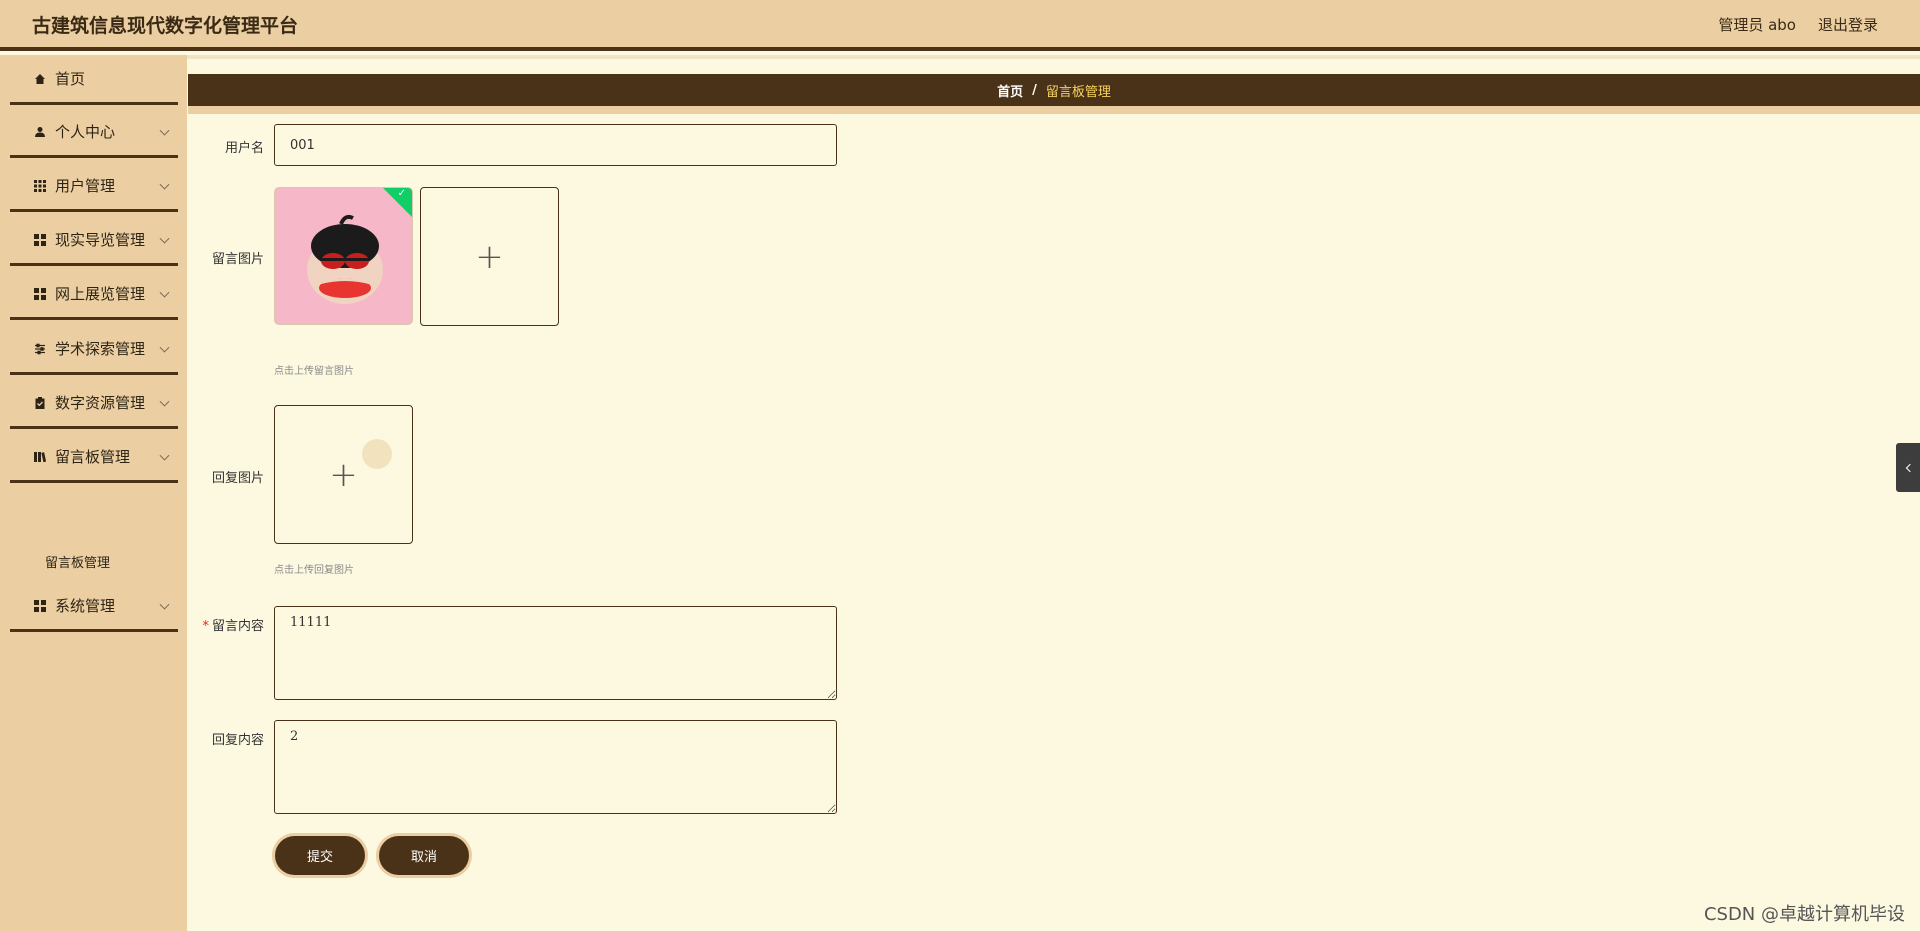 The image size is (1920, 931). I want to click on message-image-label: 留言图片, so click(237, 259).